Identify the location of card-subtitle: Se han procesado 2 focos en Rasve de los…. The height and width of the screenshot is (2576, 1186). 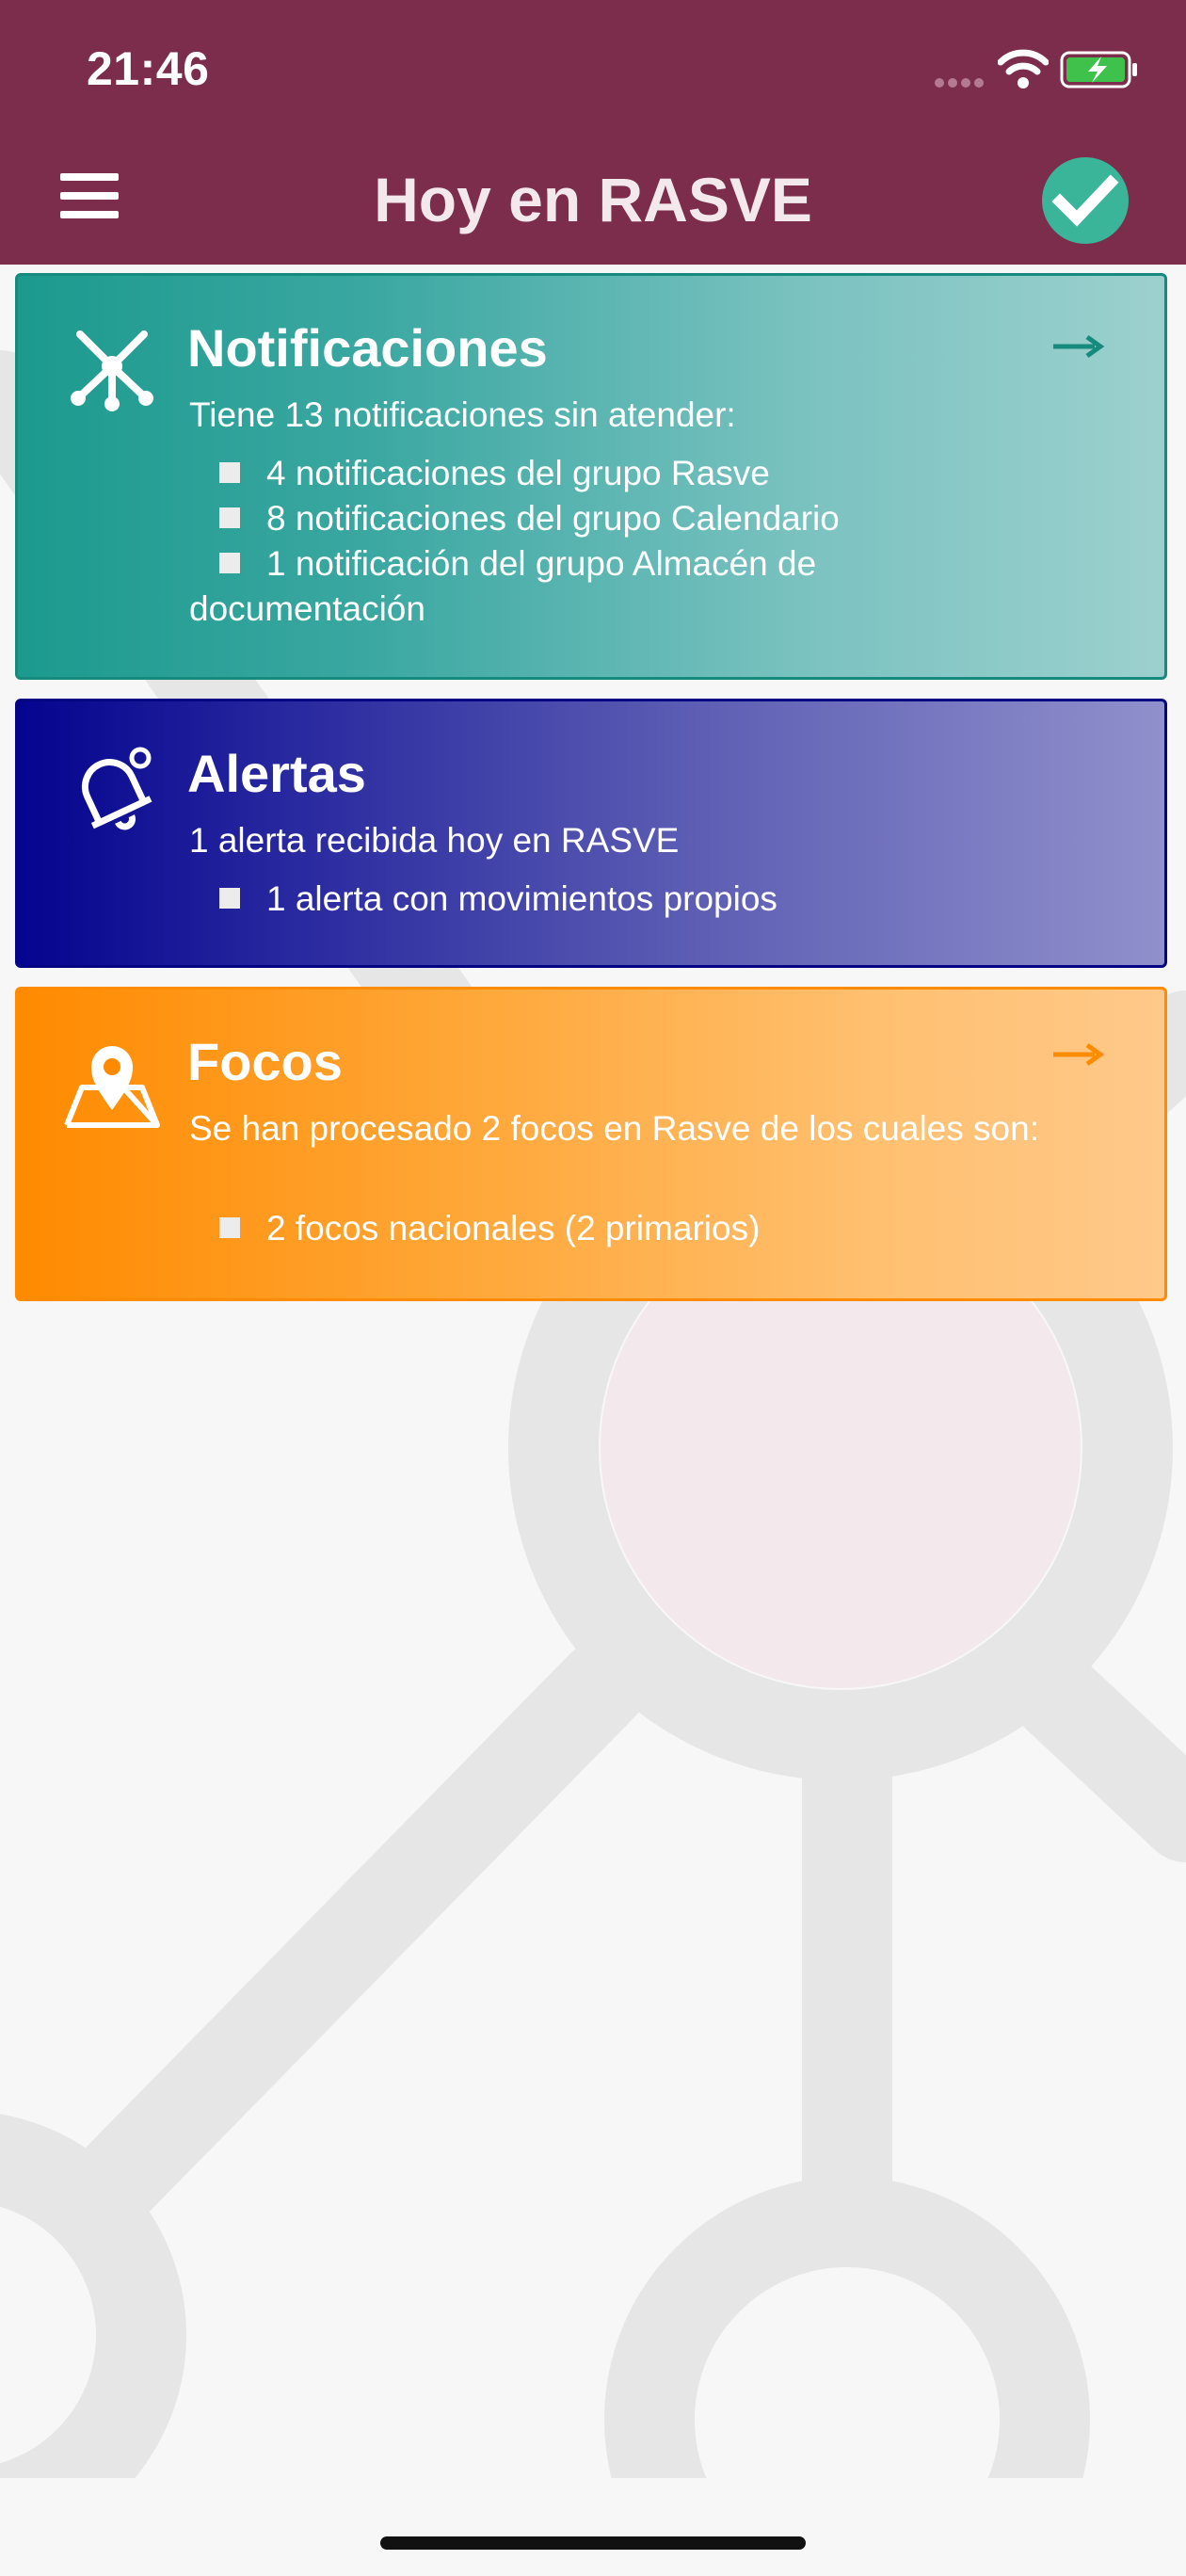
(614, 1128).